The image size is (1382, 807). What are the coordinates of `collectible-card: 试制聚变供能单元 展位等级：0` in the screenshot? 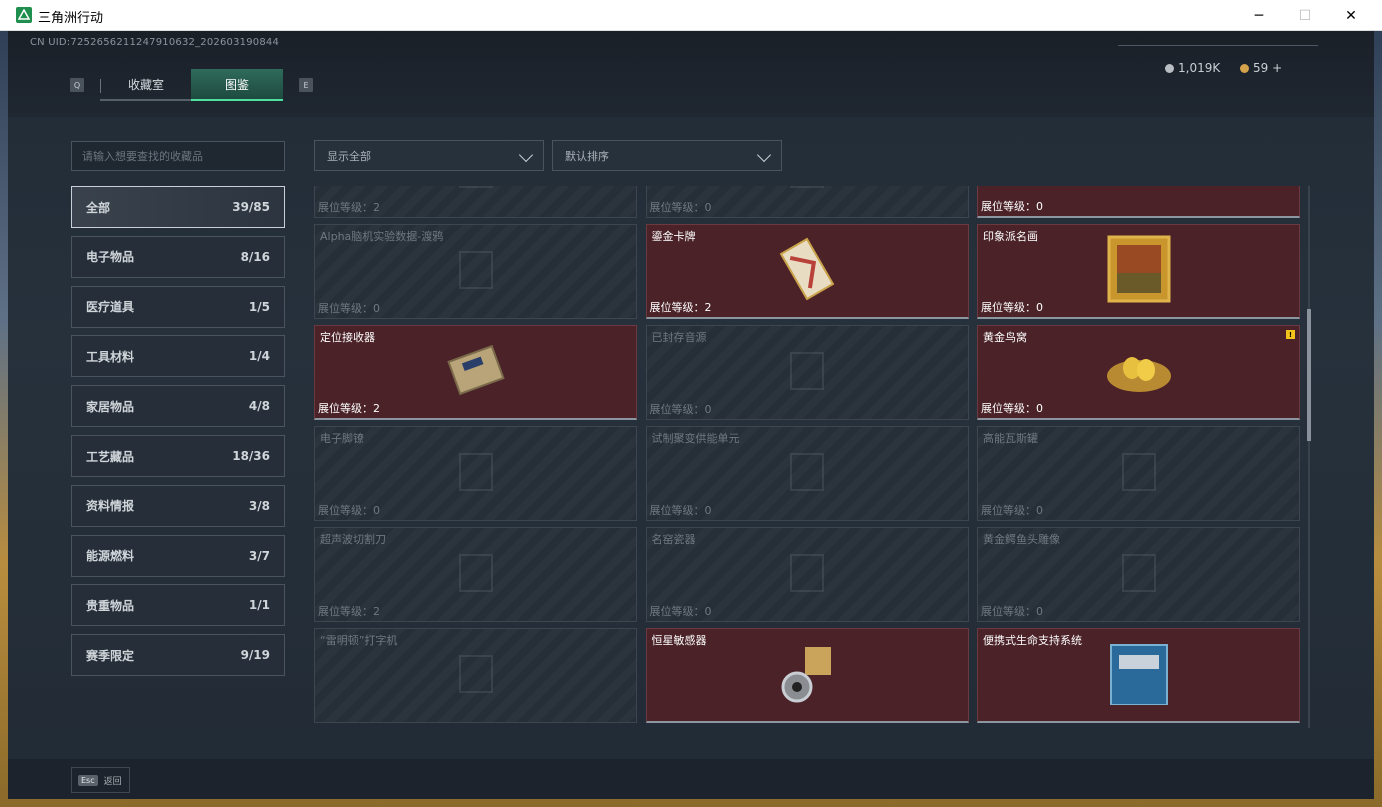 It's located at (807, 473).